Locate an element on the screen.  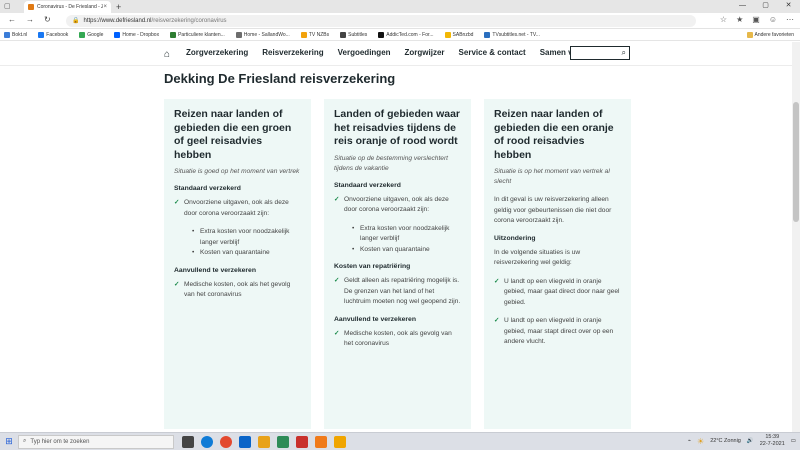
bookmark-item: Facebook is located at coordinates (53, 34).